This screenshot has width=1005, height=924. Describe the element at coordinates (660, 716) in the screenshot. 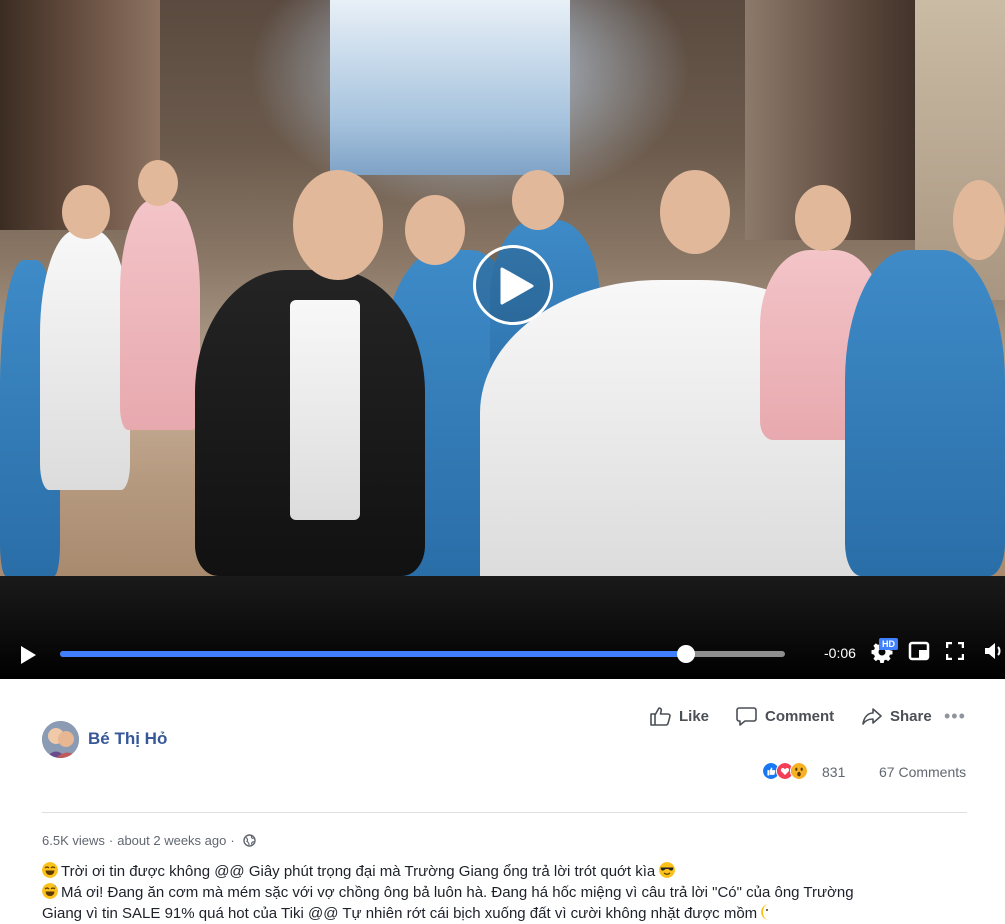

I see `thumbs-up-icon` at that location.